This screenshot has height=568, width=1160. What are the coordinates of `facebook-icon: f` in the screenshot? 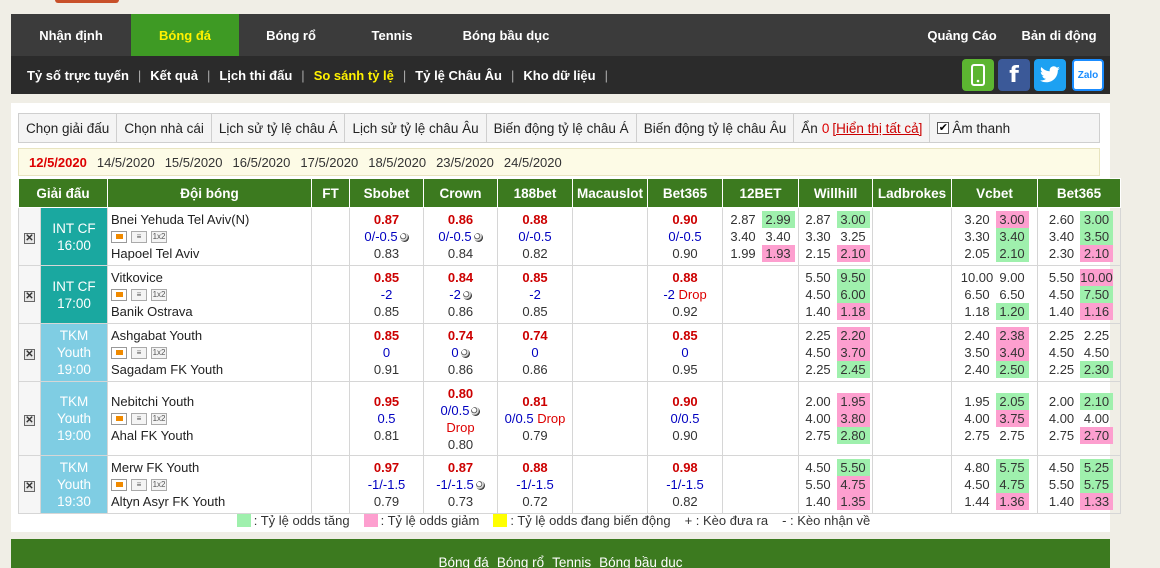 It's located at (1014, 75).